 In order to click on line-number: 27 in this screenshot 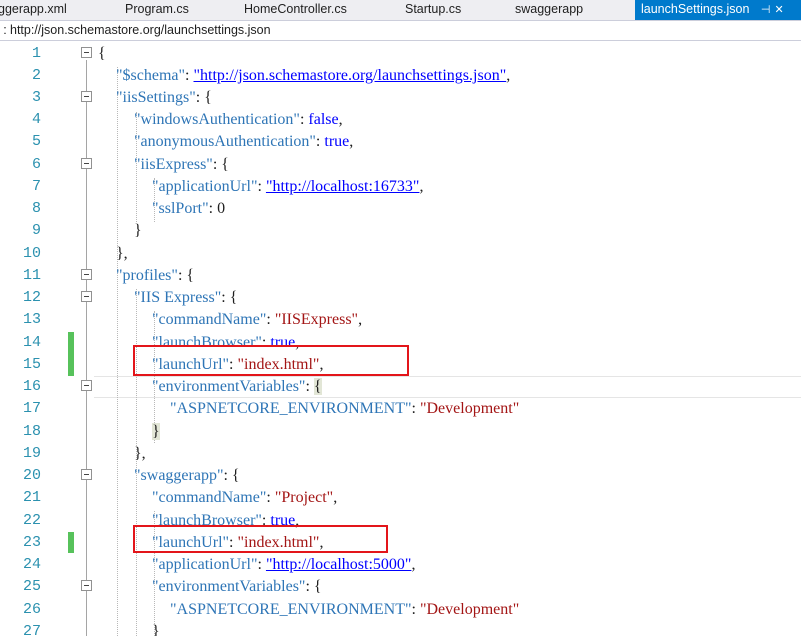, I will do `click(31, 629)`.